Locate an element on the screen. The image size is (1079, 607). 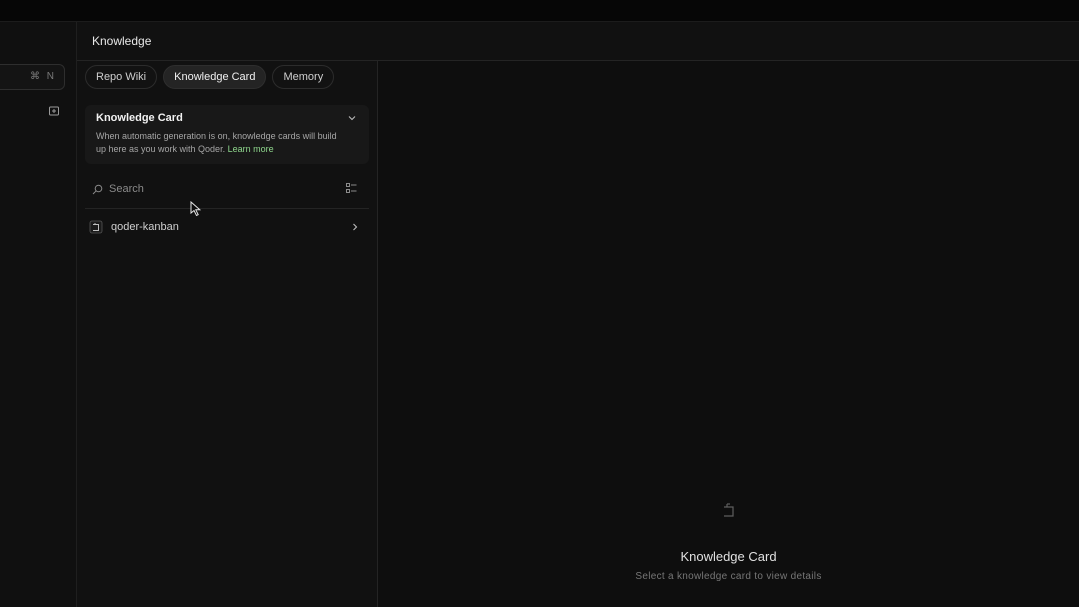
new-chat-button: ⌘ N is located at coordinates (32, 77).